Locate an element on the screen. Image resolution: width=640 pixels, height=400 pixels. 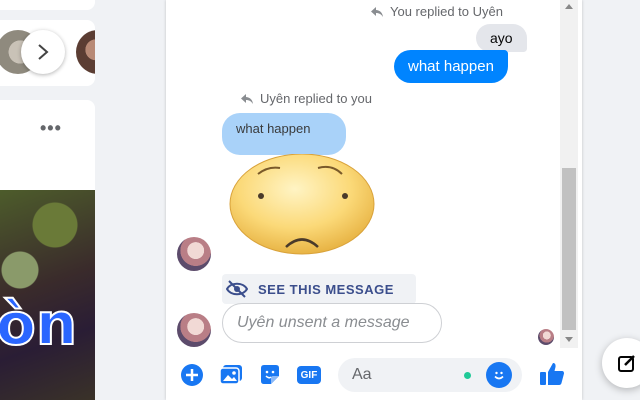
chevron-right-icon is located at coordinates (43, 52).